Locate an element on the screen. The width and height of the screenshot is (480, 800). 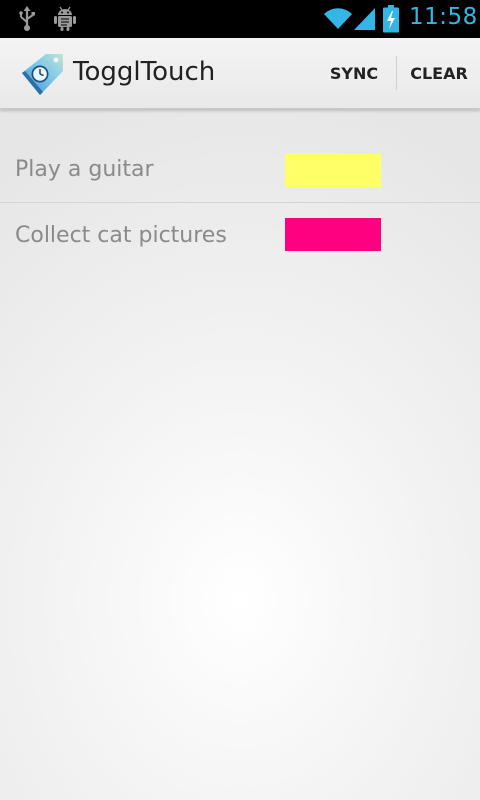
task-row-collect-cat-pictures: Collect cat pictures is located at coordinates (240, 234).